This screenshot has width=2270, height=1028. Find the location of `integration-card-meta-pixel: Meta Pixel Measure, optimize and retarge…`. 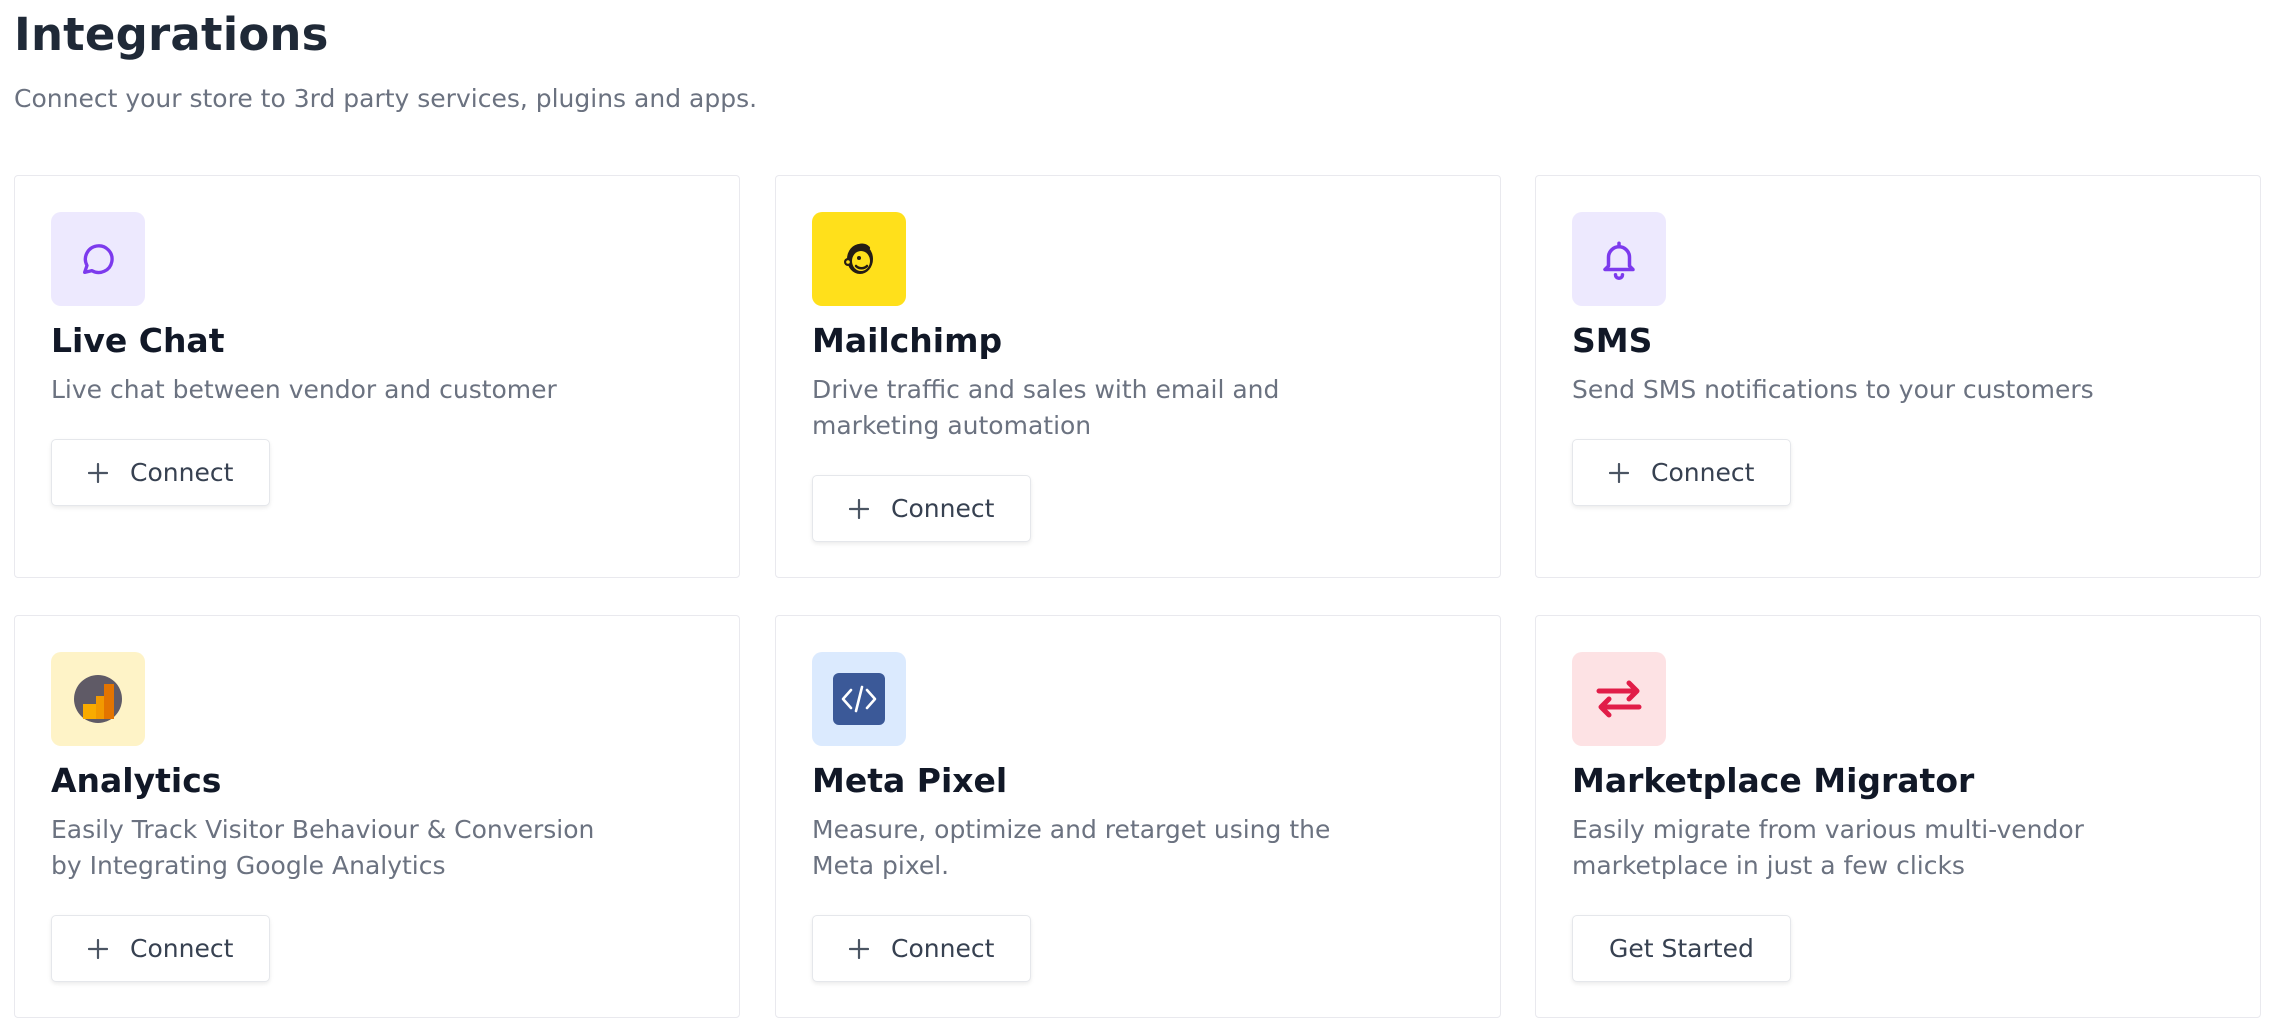

integration-card-meta-pixel: Meta Pixel Measure, optimize and retarge… is located at coordinates (1138, 816).